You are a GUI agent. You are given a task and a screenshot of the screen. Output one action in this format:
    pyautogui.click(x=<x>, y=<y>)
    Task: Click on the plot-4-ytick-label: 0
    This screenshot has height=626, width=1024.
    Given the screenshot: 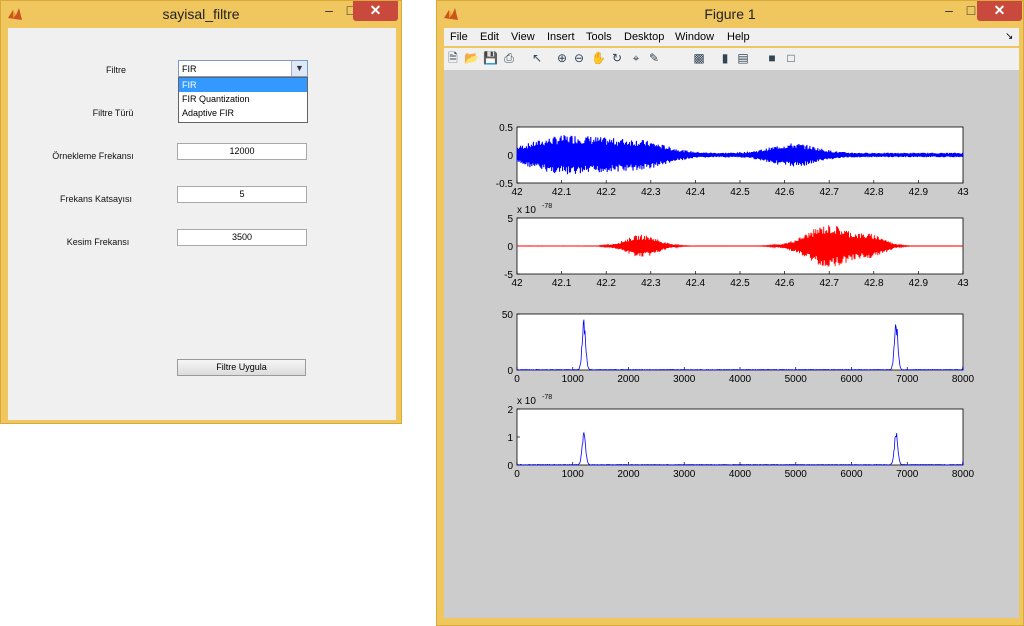 What is the action you would take?
    pyautogui.click(x=510, y=466)
    